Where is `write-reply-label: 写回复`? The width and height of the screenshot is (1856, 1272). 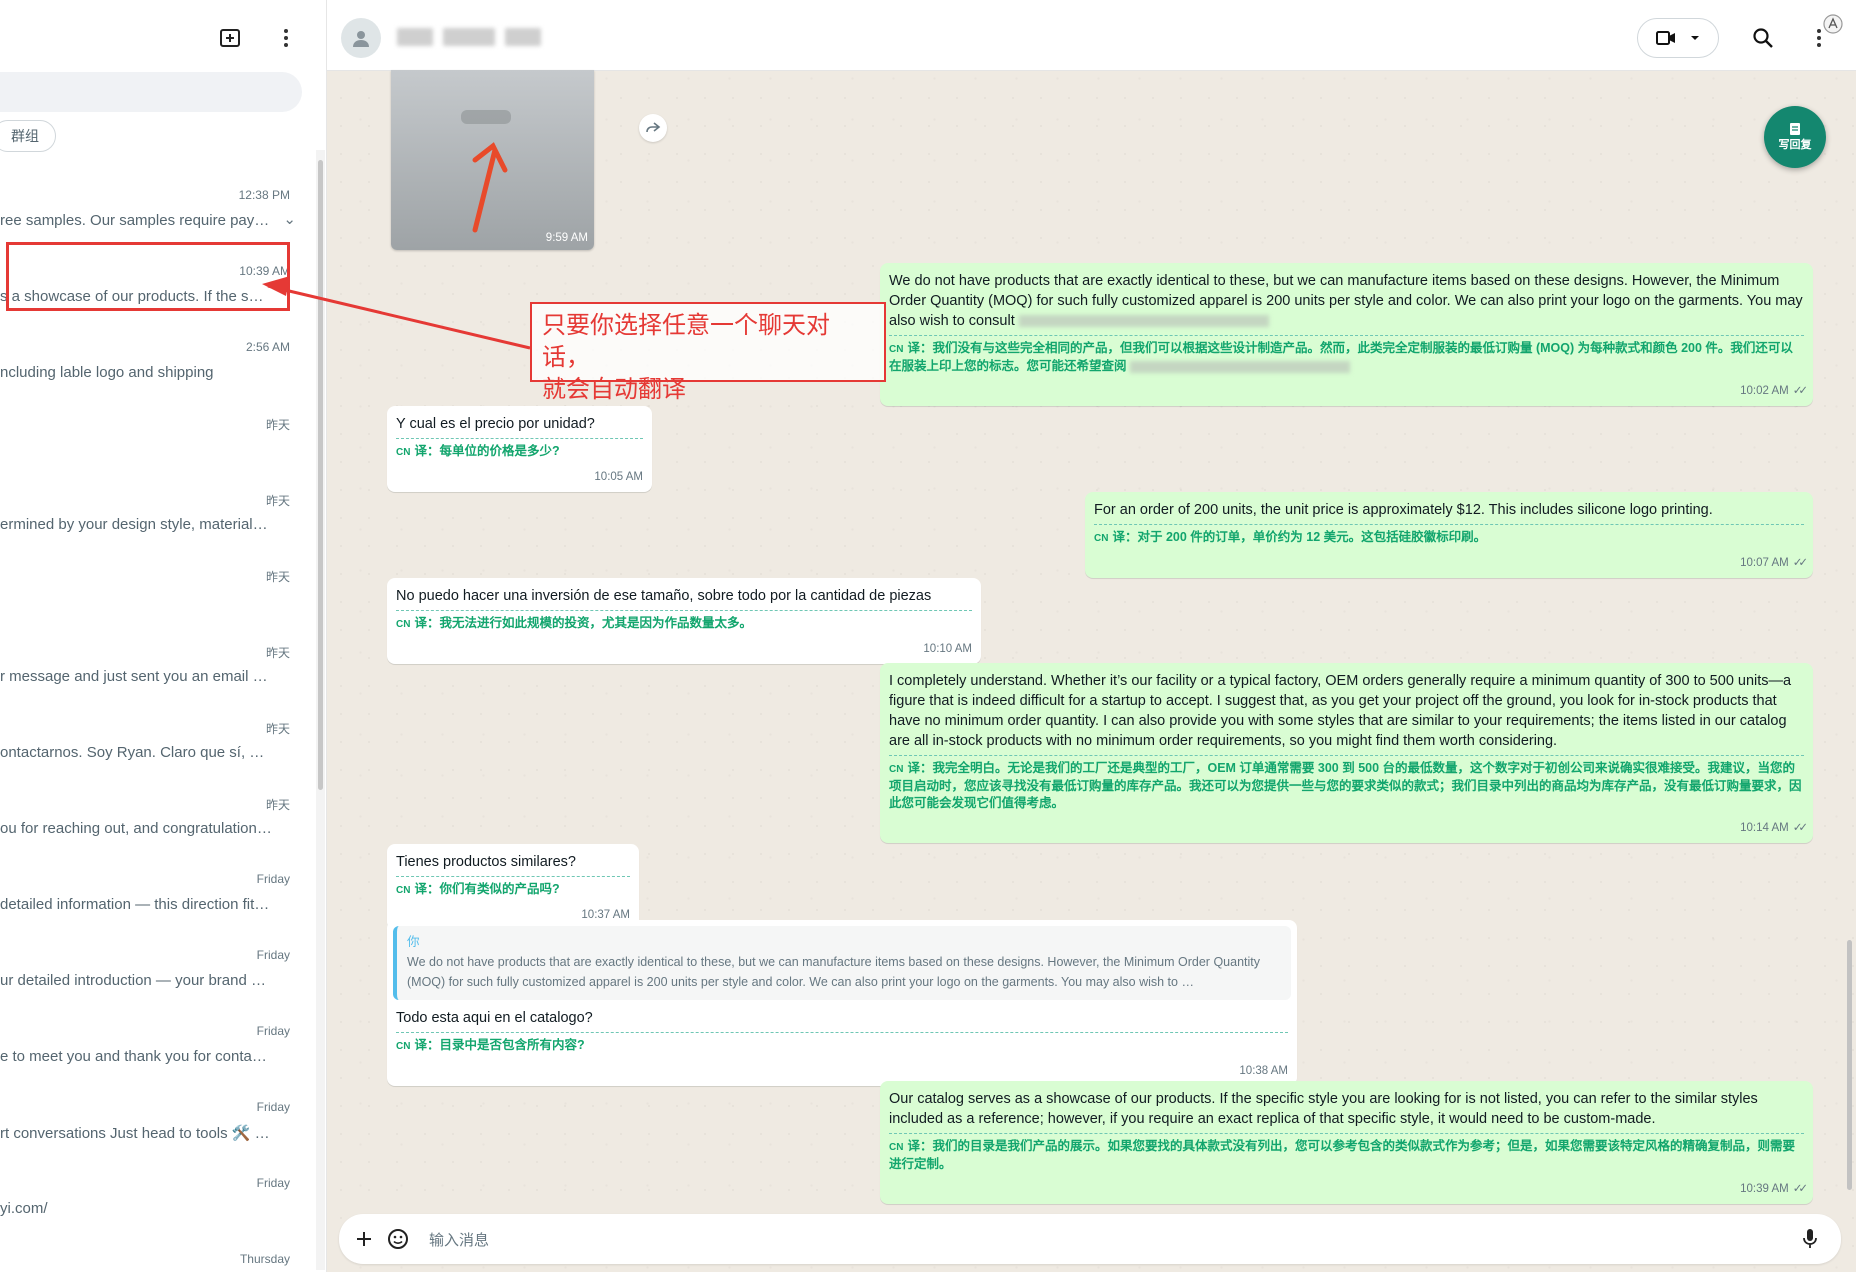
write-reply-label: 写回复 is located at coordinates (1795, 145).